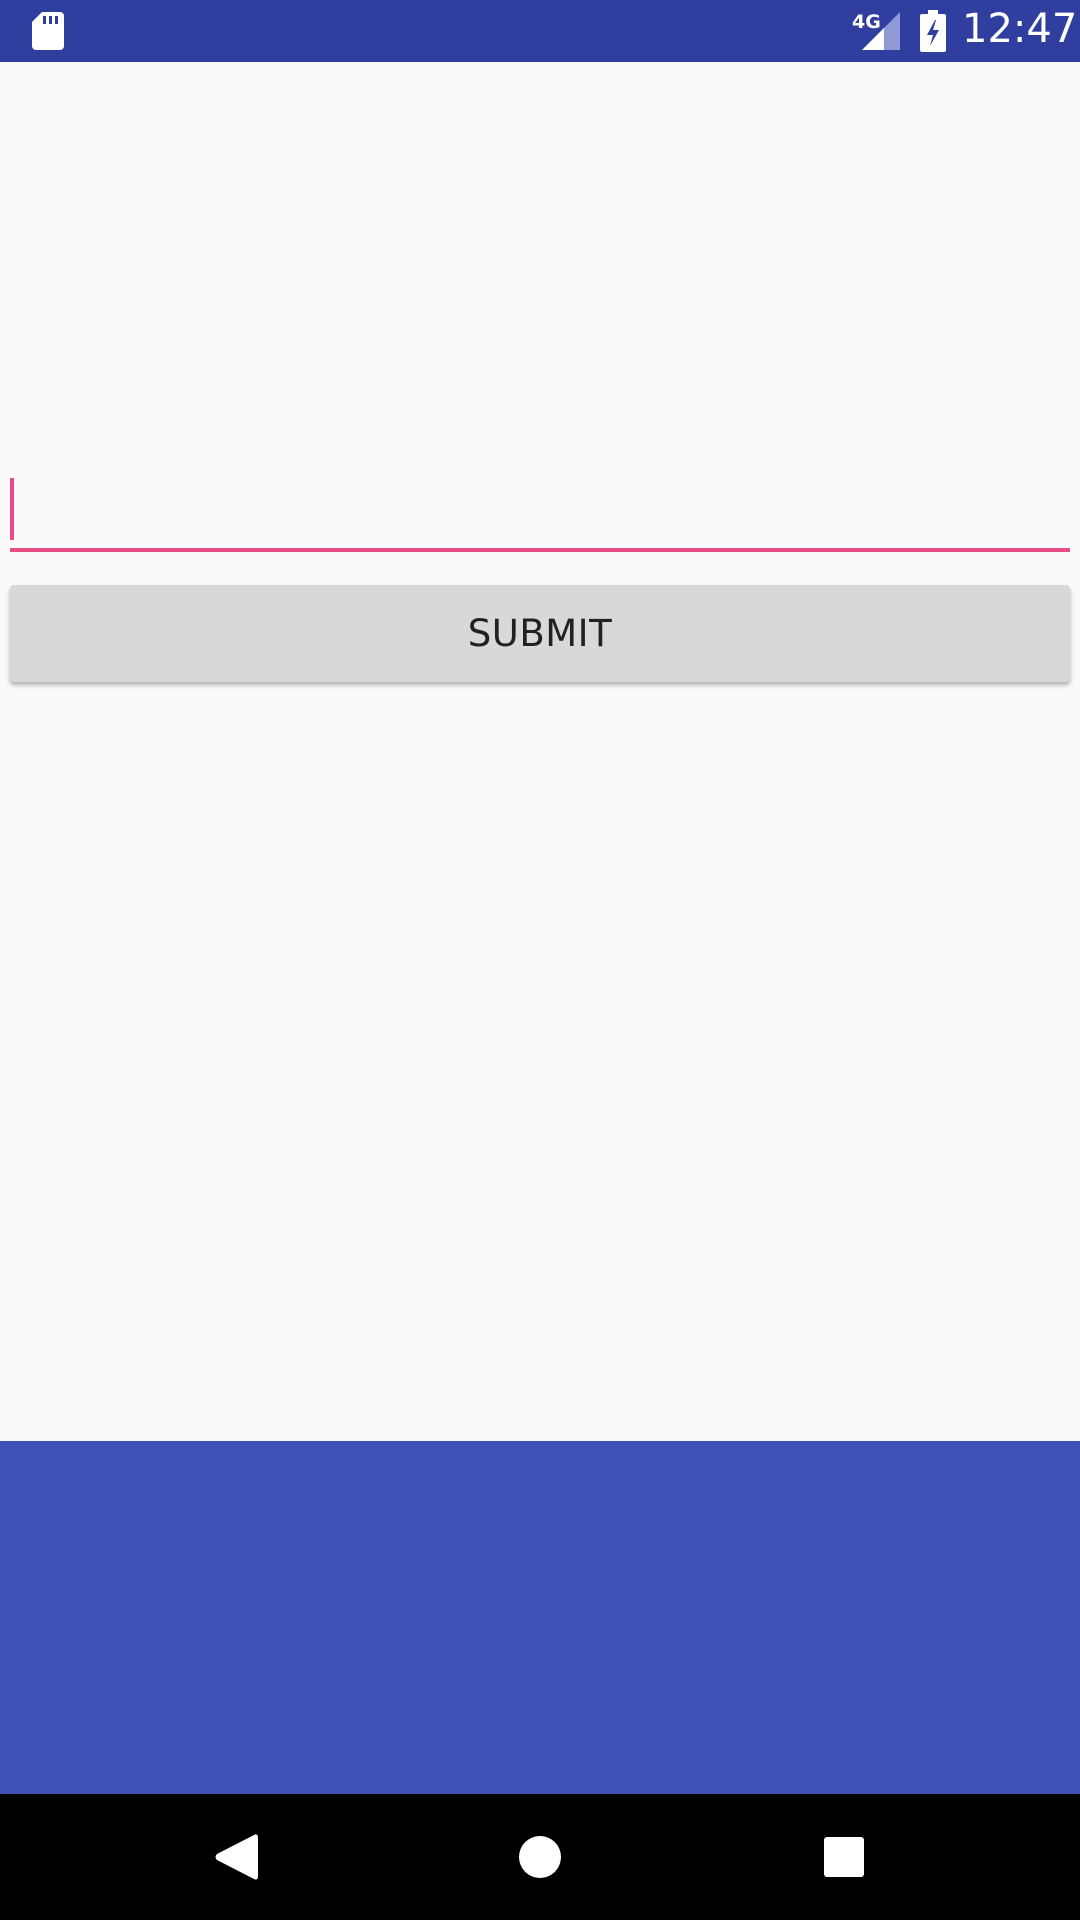 Image resolution: width=1080 pixels, height=1920 pixels. Describe the element at coordinates (12, 509) in the screenshot. I see `text-cursor` at that location.